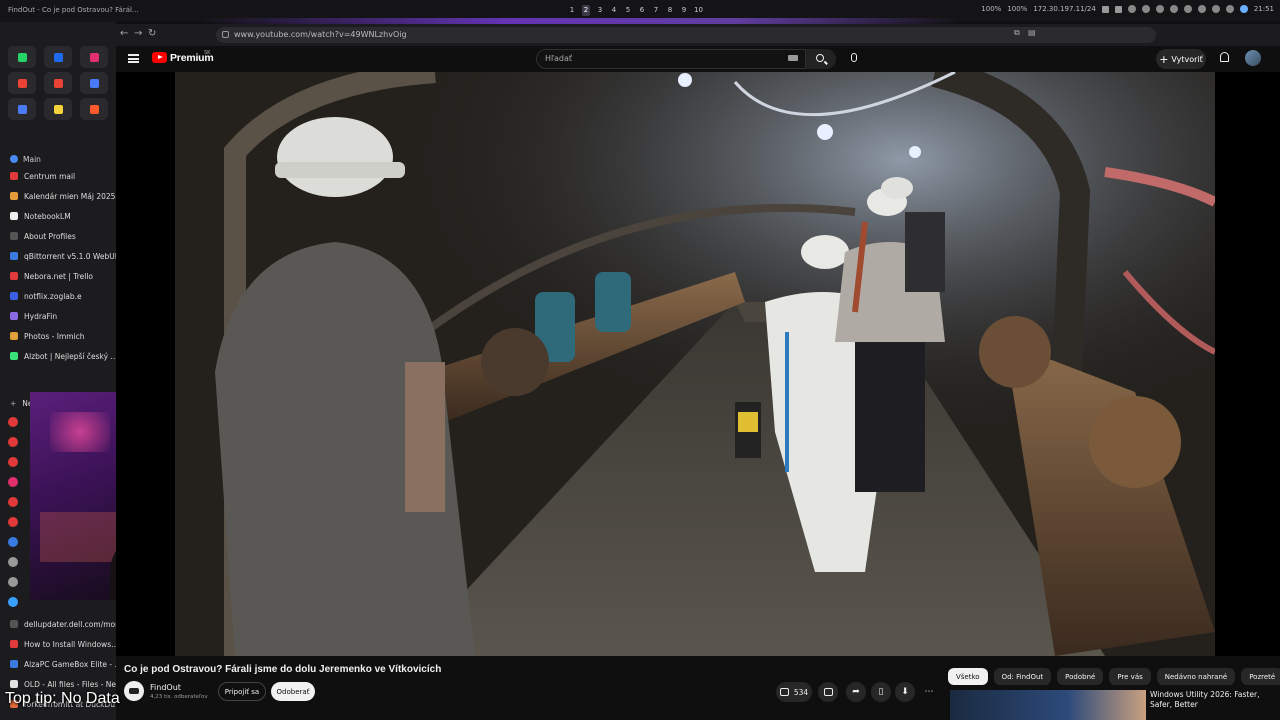  I want to click on thumbs-down-icon, so click(828, 692).